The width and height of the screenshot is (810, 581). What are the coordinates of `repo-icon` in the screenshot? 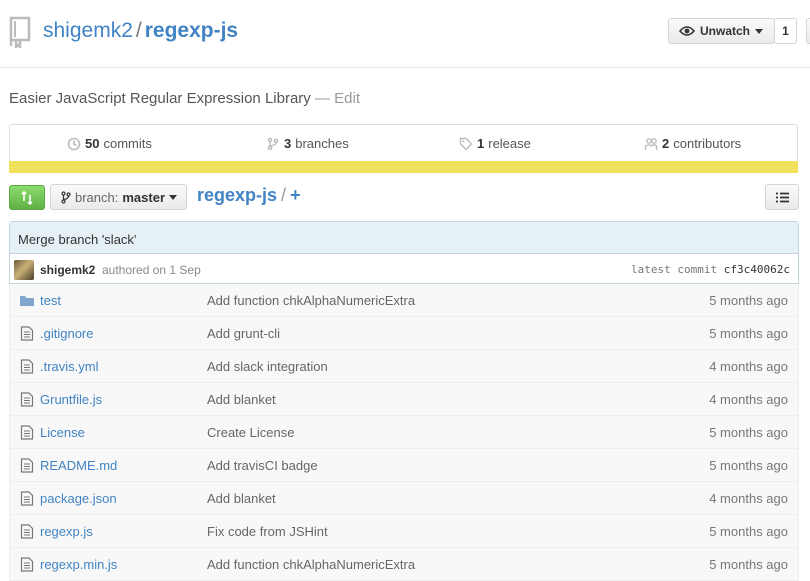 It's located at (20, 32).